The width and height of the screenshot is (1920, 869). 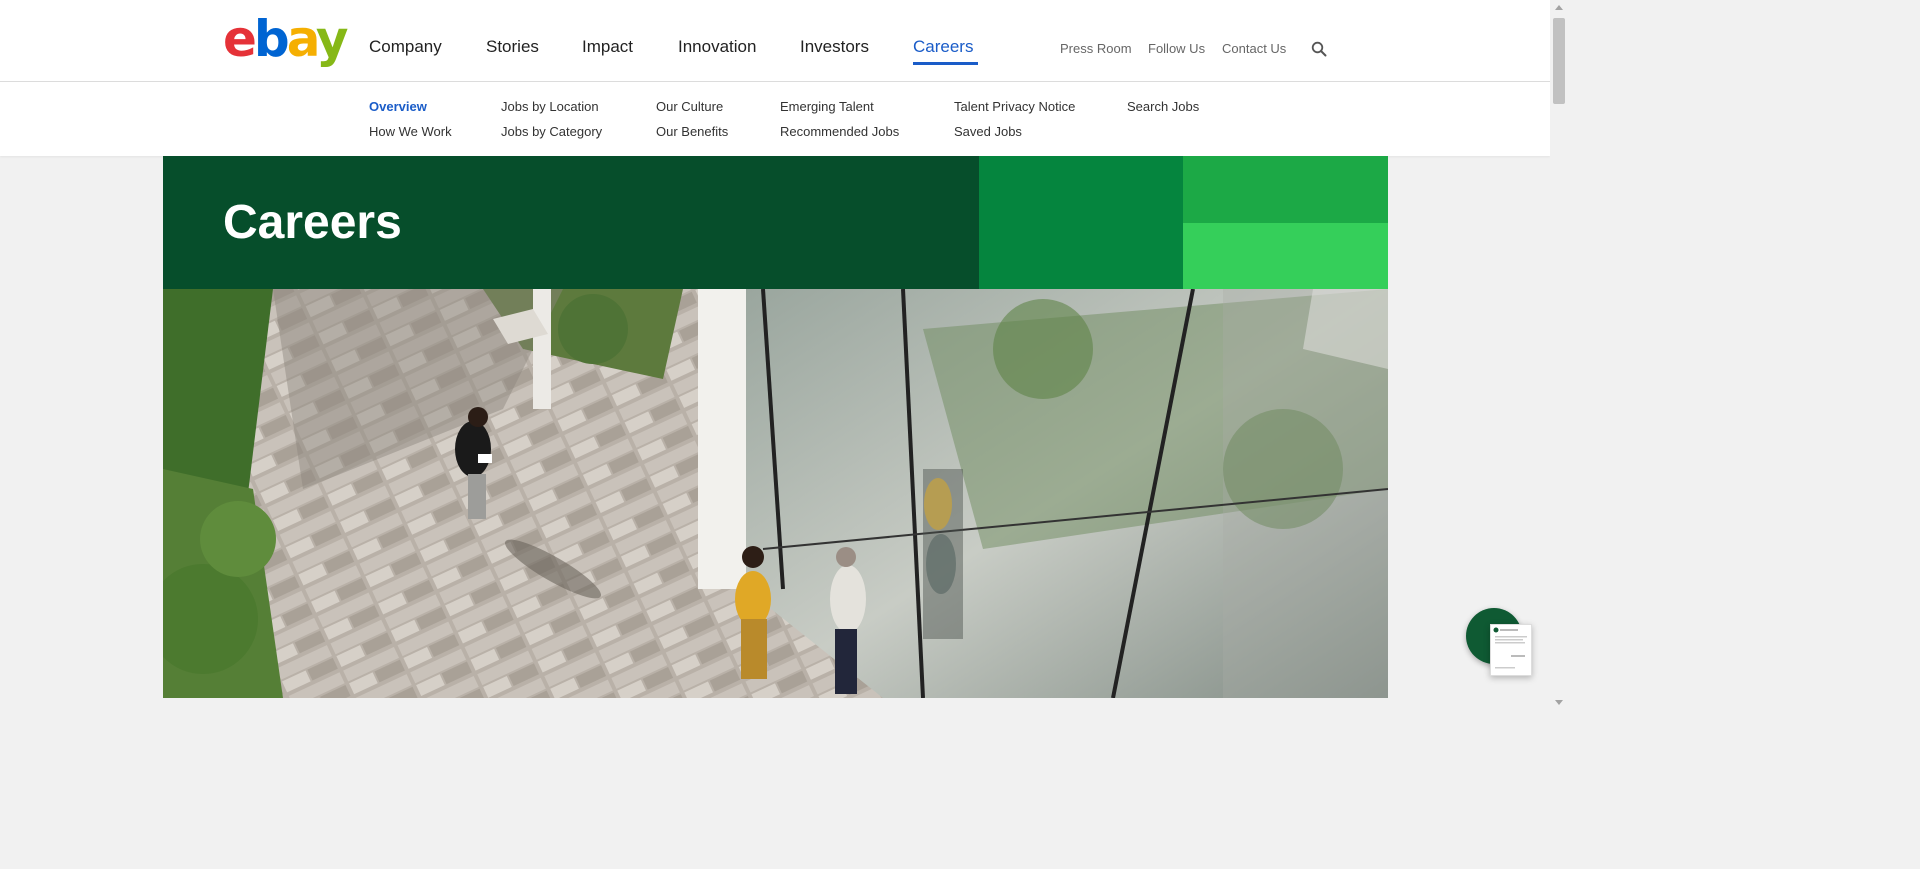 What do you see at coordinates (312, 222) in the screenshot?
I see `page-title: Careers` at bounding box center [312, 222].